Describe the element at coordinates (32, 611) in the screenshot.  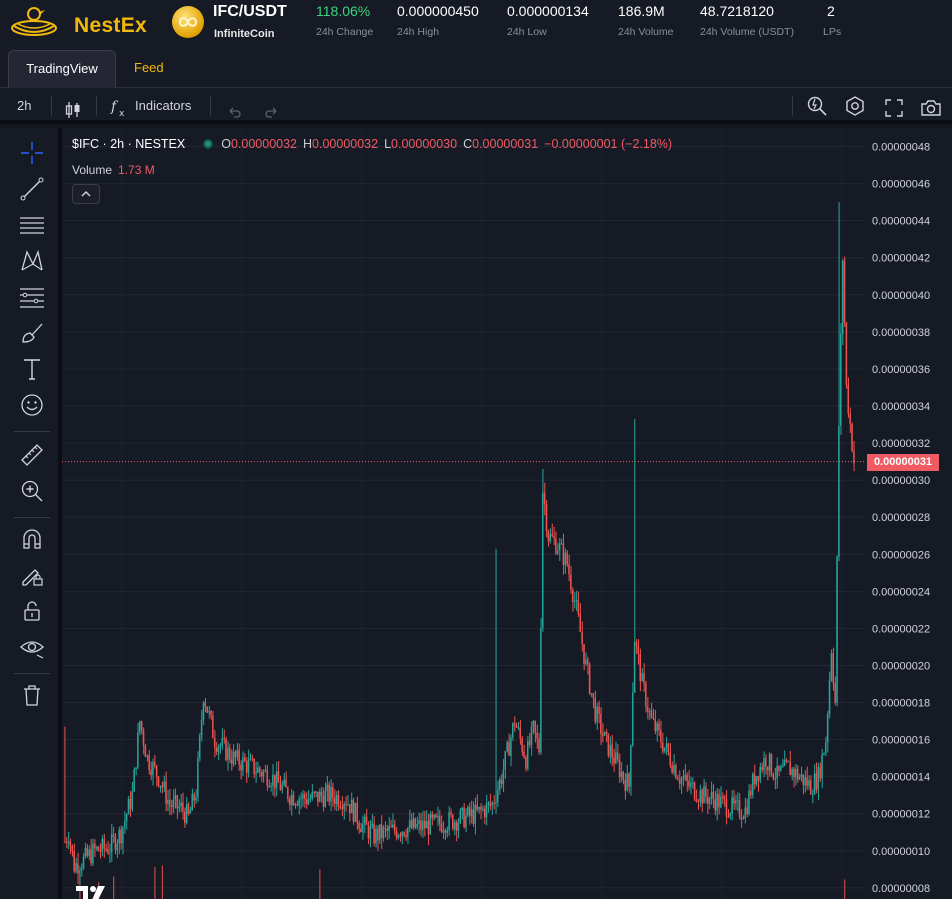
I see `unlock-icon` at that location.